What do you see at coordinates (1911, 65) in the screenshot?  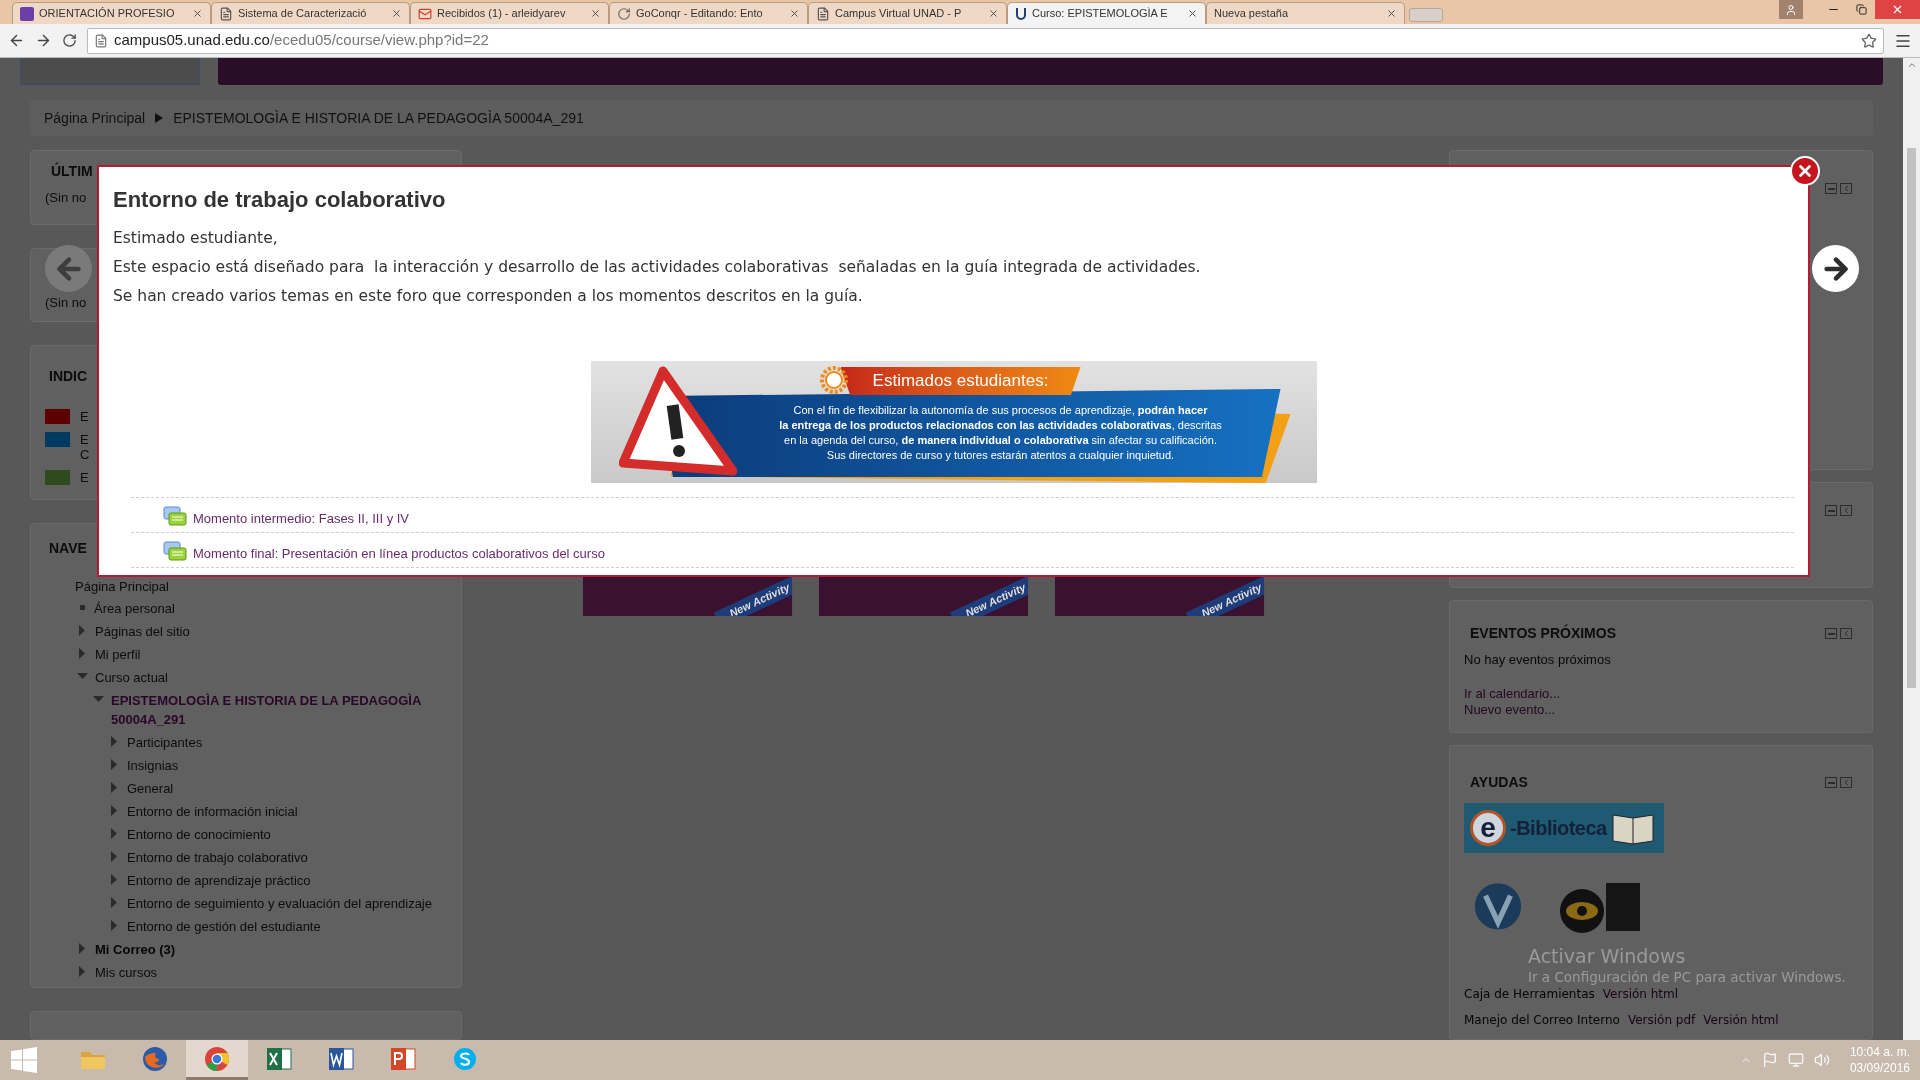 I see `scroll-up-icon` at bounding box center [1911, 65].